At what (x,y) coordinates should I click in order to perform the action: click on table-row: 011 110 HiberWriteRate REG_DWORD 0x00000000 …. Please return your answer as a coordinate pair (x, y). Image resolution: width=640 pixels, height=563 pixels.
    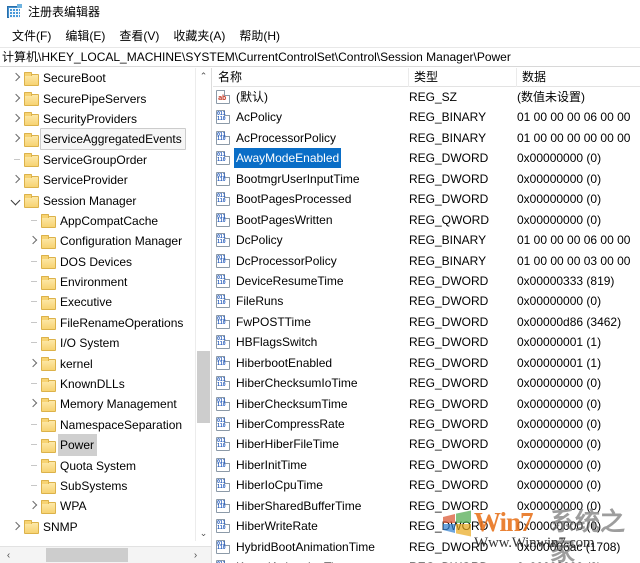
    Looking at the image, I should click on (426, 526).